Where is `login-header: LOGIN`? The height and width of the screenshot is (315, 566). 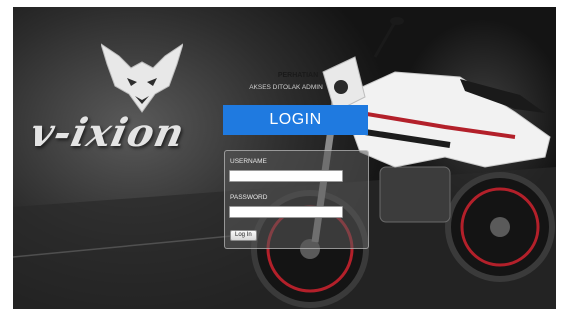
login-header: LOGIN is located at coordinates (295, 120).